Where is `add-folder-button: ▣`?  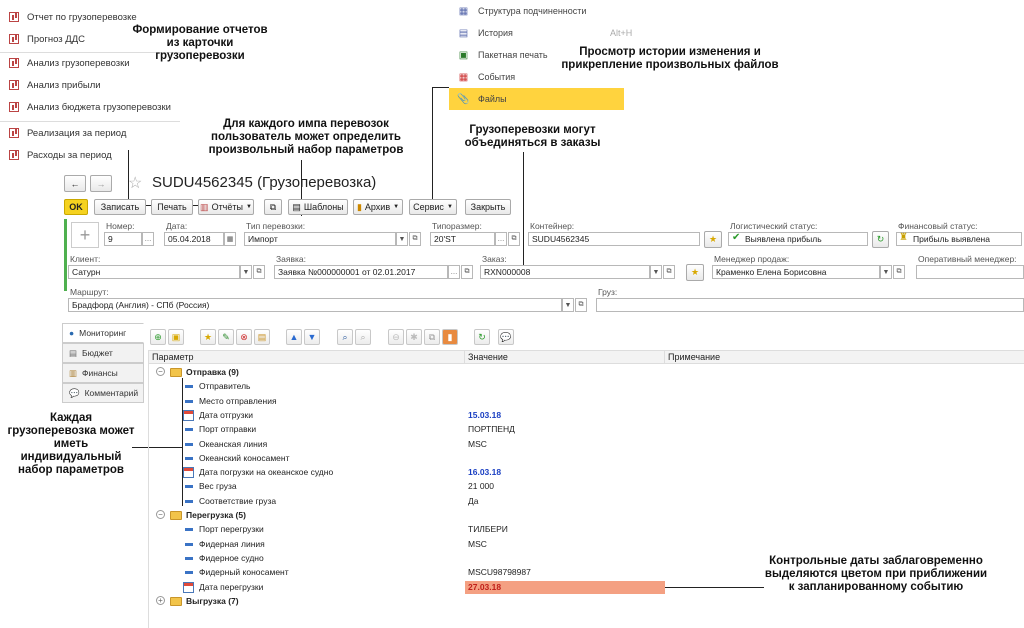
add-folder-button: ▣ is located at coordinates (176, 337).